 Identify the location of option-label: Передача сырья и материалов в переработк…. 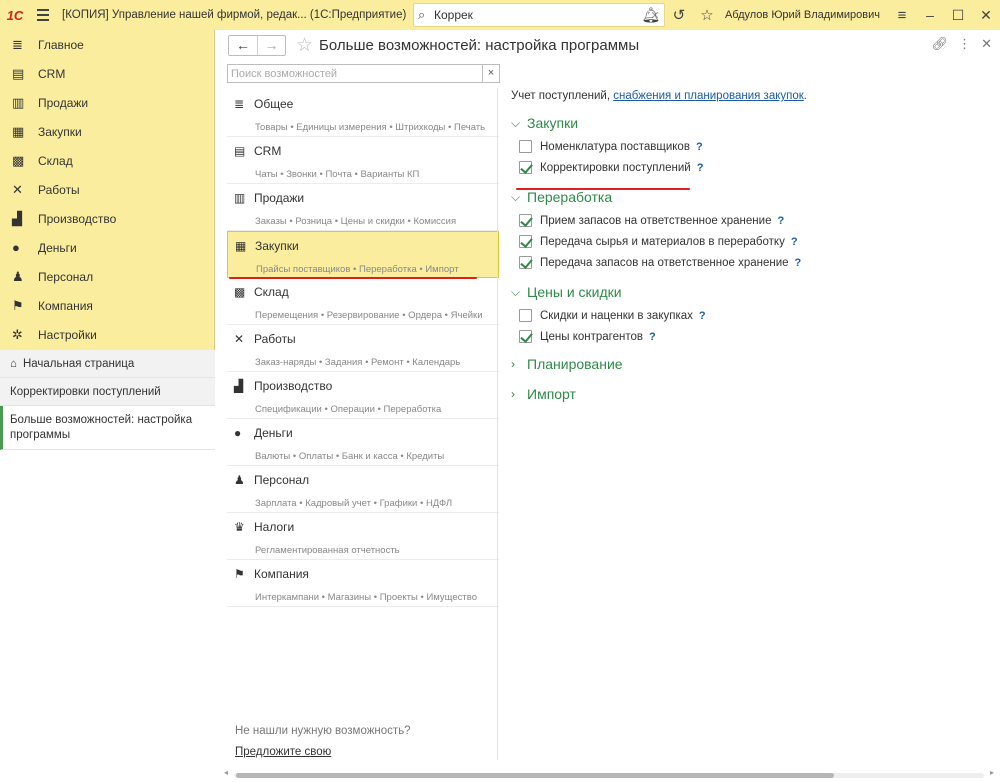
(662, 242).